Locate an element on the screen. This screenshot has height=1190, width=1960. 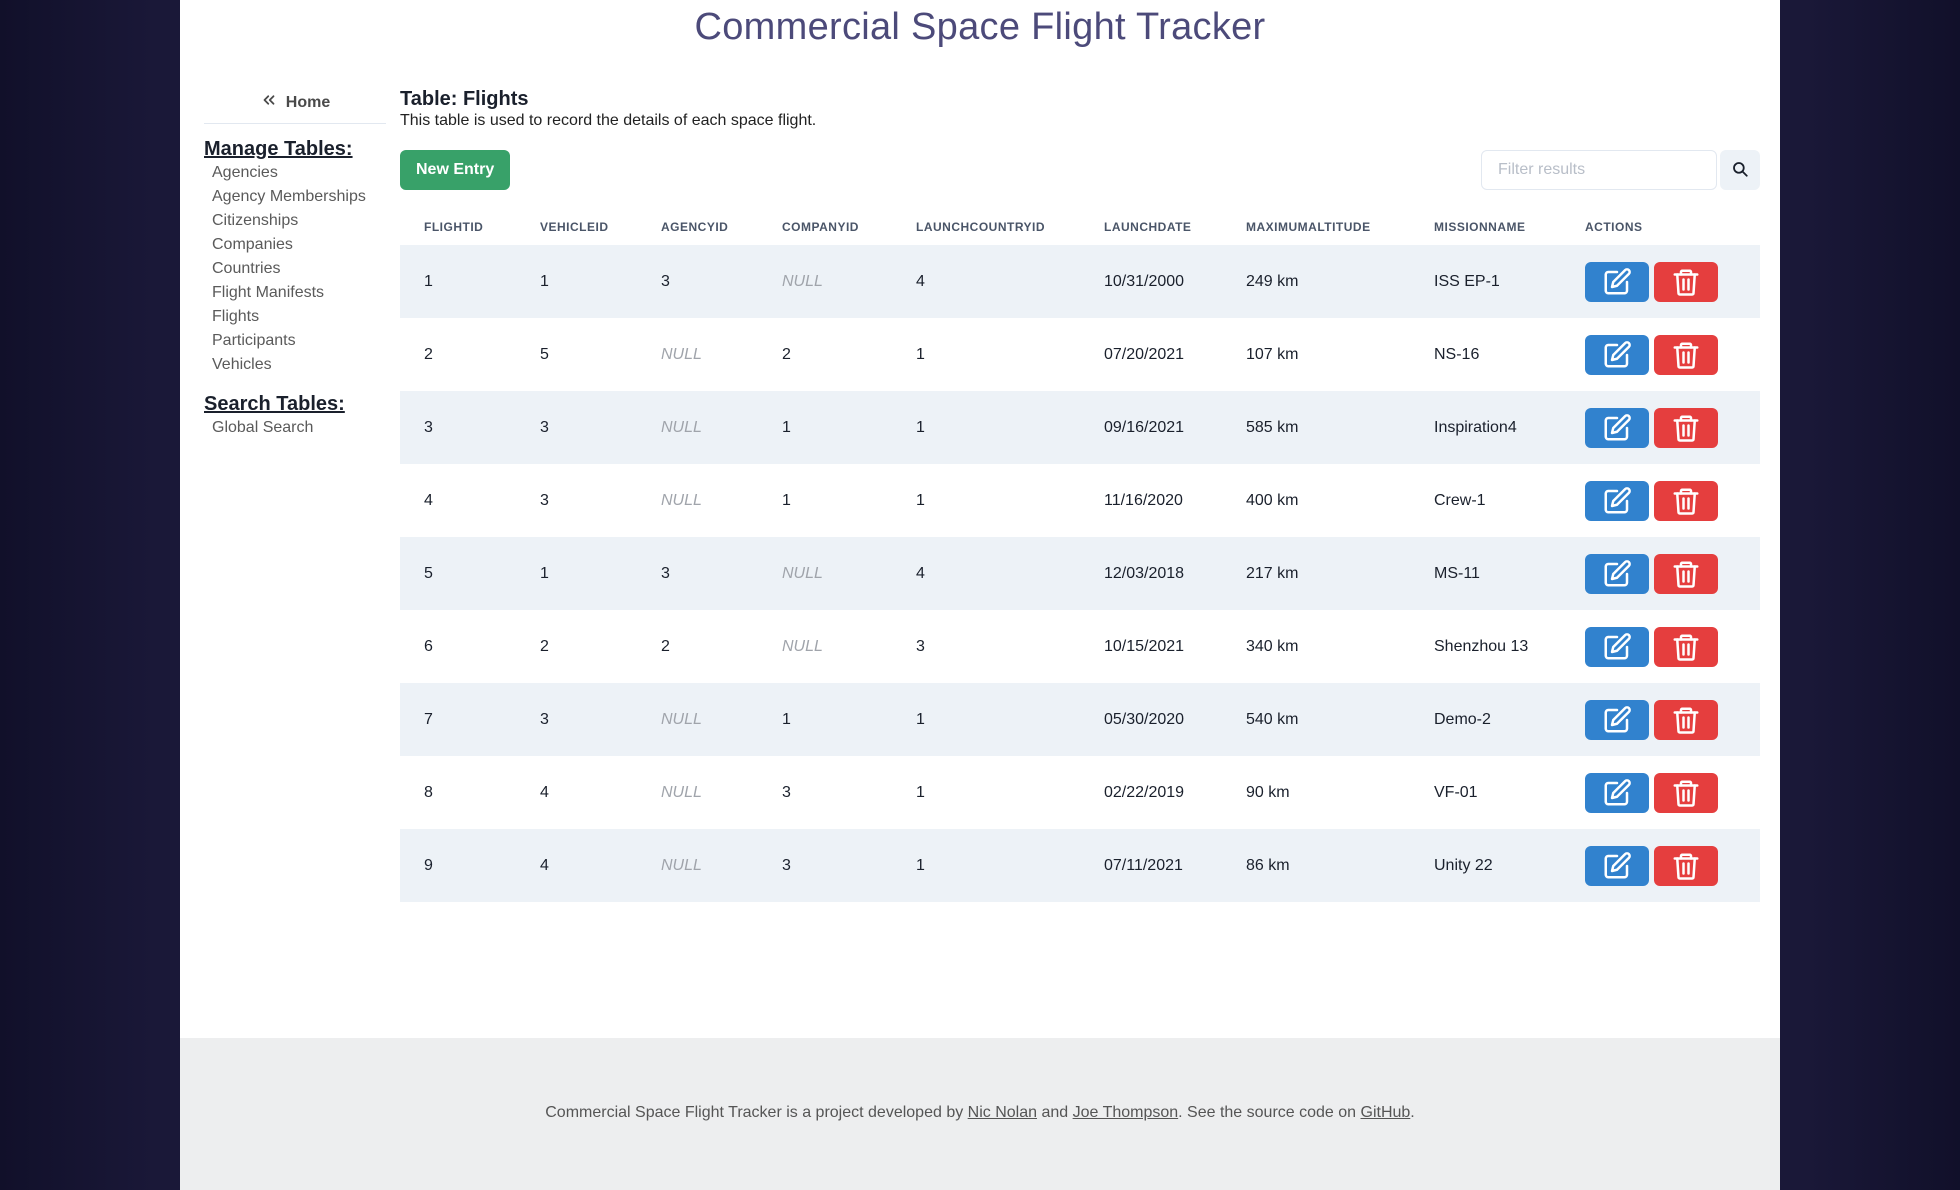
cell-flightid: 3 is located at coordinates (458, 427).